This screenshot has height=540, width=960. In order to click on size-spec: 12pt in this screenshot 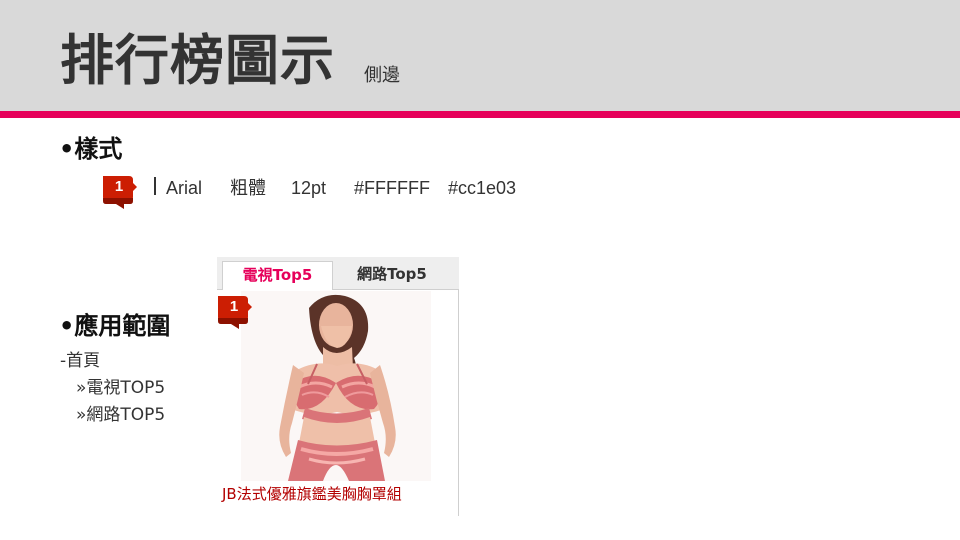, I will do `click(309, 188)`.